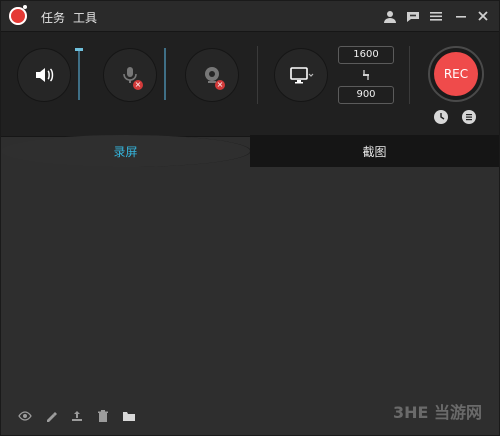 The width and height of the screenshot is (500, 436). I want to click on mic-muted-icon: ×, so click(138, 85).